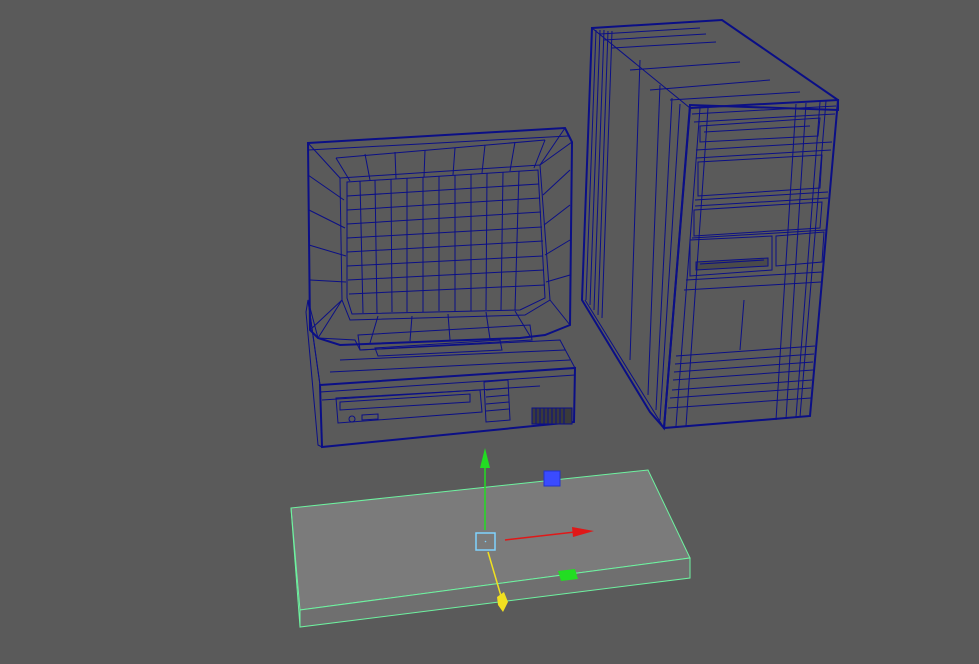  What do you see at coordinates (552, 478) in the screenshot?
I see `xy-plane-handle` at bounding box center [552, 478].